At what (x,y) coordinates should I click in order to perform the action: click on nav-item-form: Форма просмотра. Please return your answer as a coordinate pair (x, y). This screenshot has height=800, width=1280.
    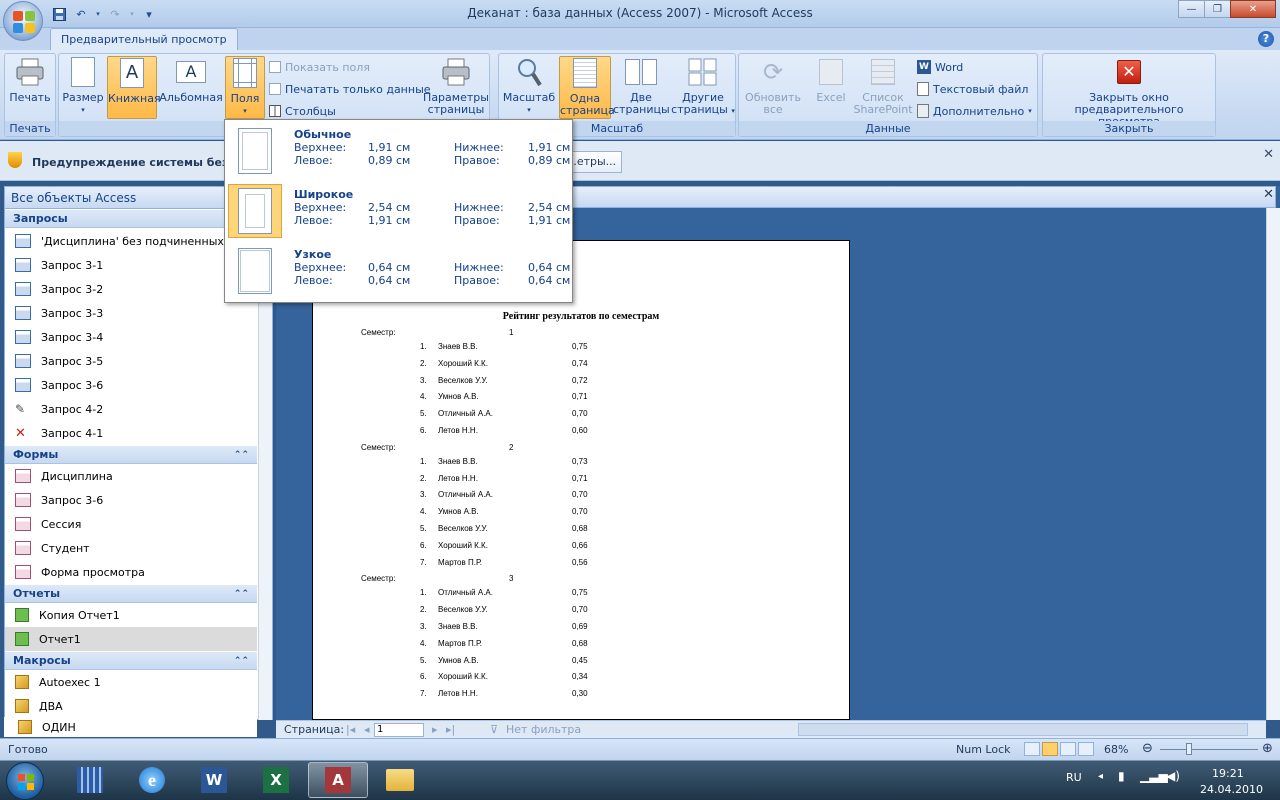
    Looking at the image, I should click on (131, 572).